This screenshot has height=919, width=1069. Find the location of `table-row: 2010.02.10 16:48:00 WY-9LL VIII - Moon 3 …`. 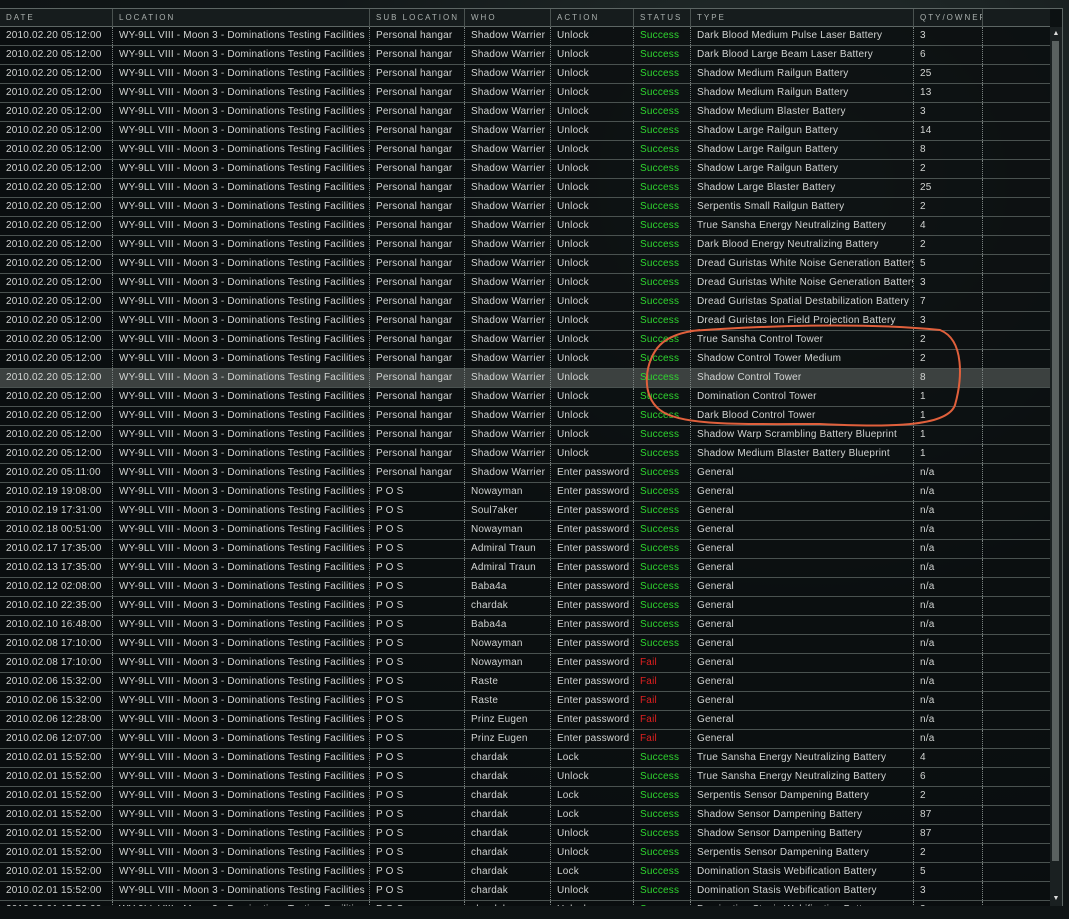

table-row: 2010.02.10 16:48:00 WY-9LL VIII - Moon 3 … is located at coordinates (525, 625).